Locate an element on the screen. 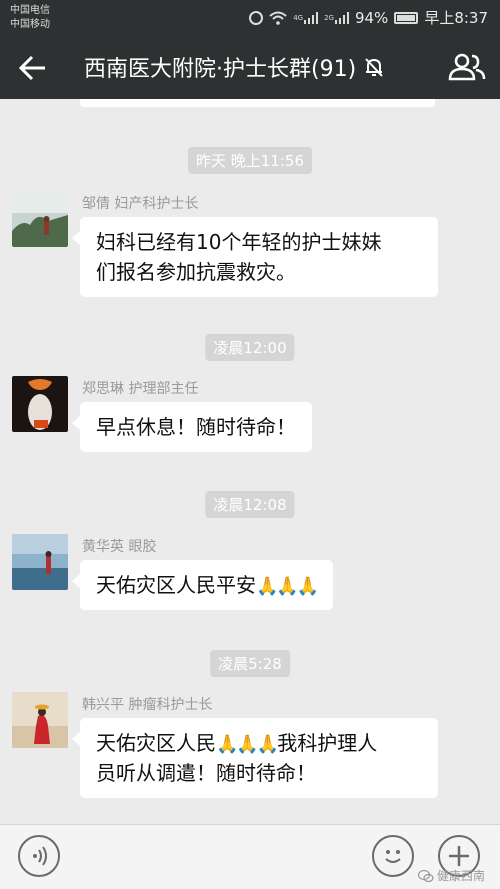  signal-icon is located at coordinates (311, 17).